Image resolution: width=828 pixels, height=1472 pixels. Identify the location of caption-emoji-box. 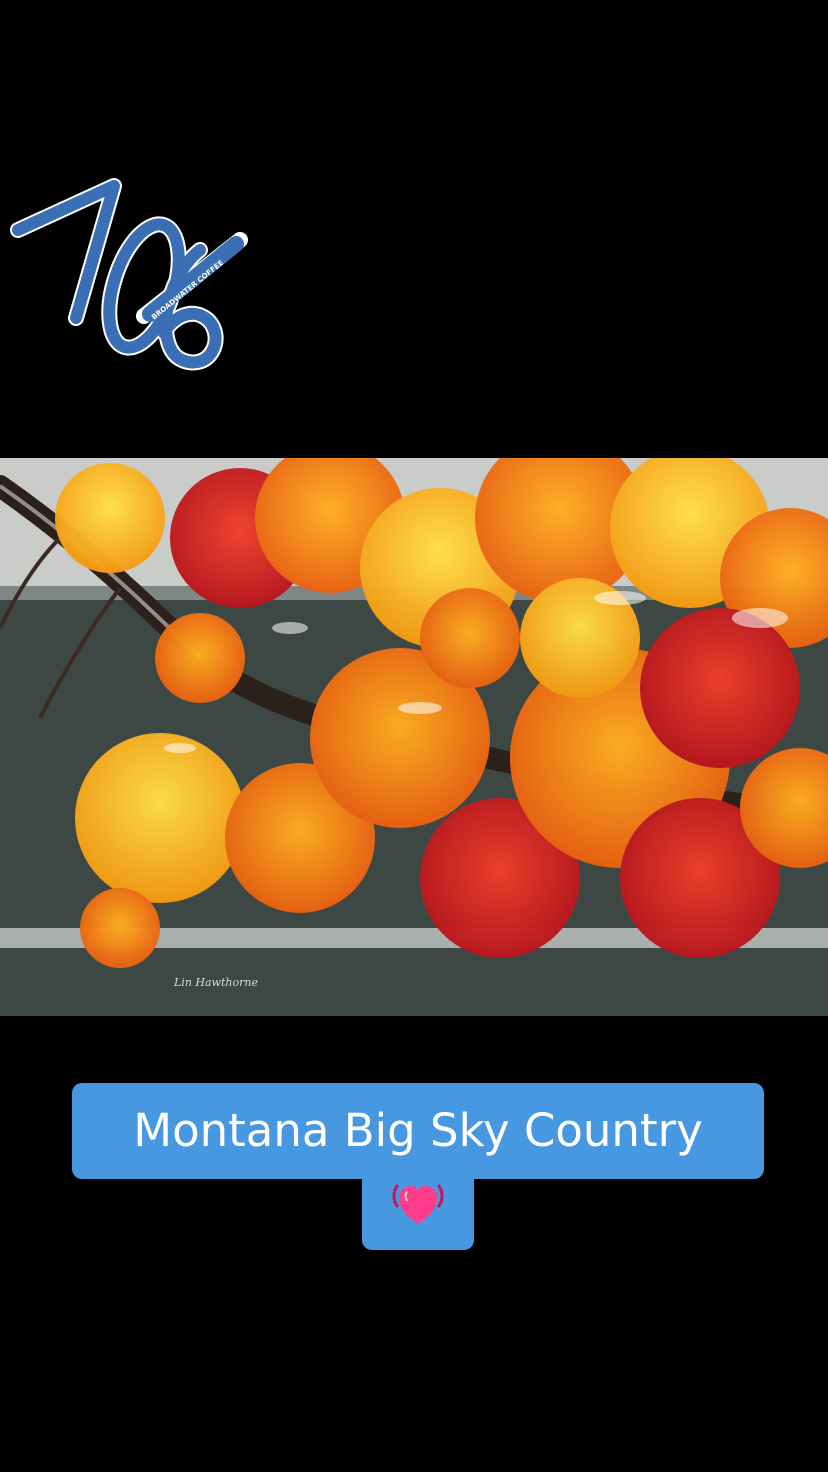
(418, 1211).